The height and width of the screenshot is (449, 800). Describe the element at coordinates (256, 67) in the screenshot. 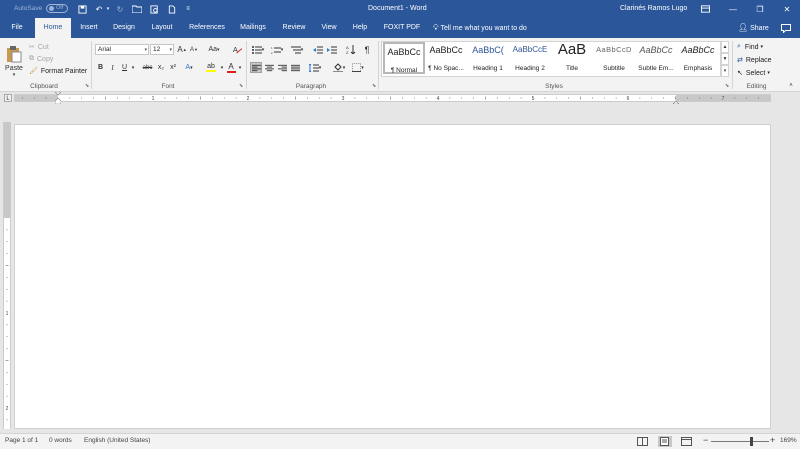

I see `align-left-button` at that location.